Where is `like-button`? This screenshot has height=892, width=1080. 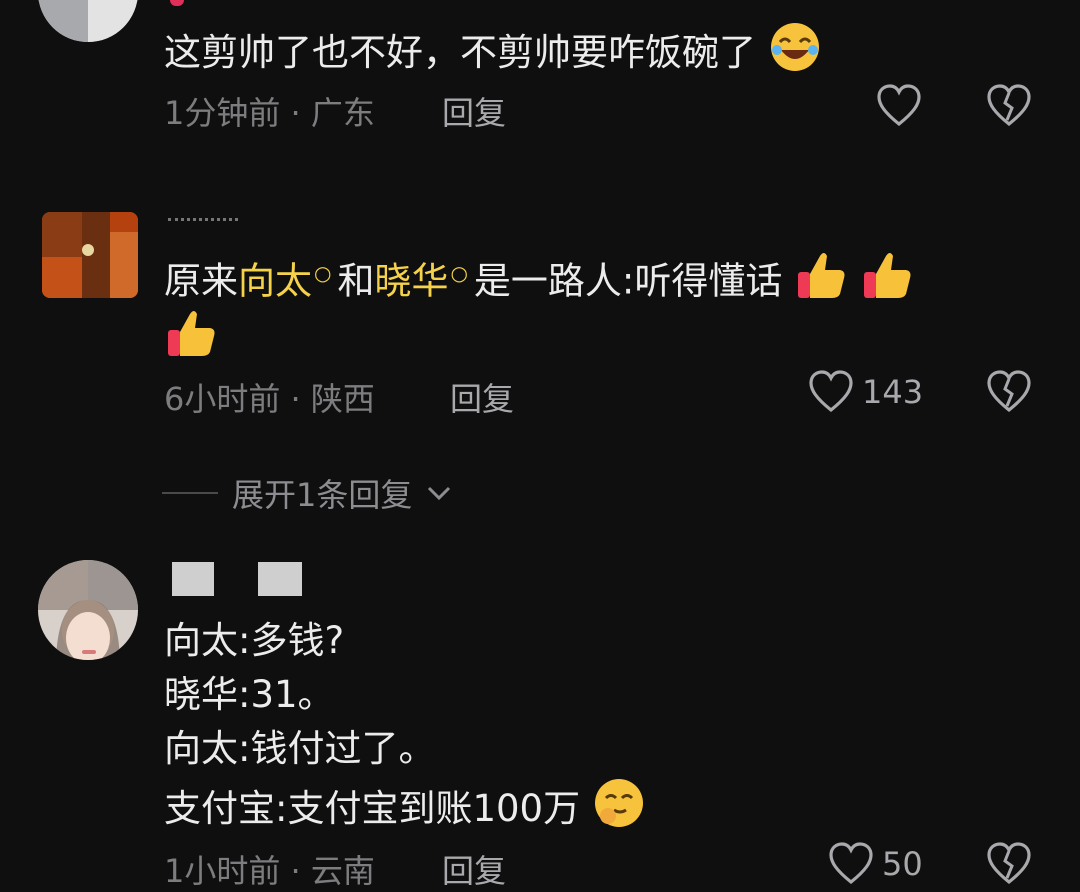
like-button is located at coordinates (903, 106).